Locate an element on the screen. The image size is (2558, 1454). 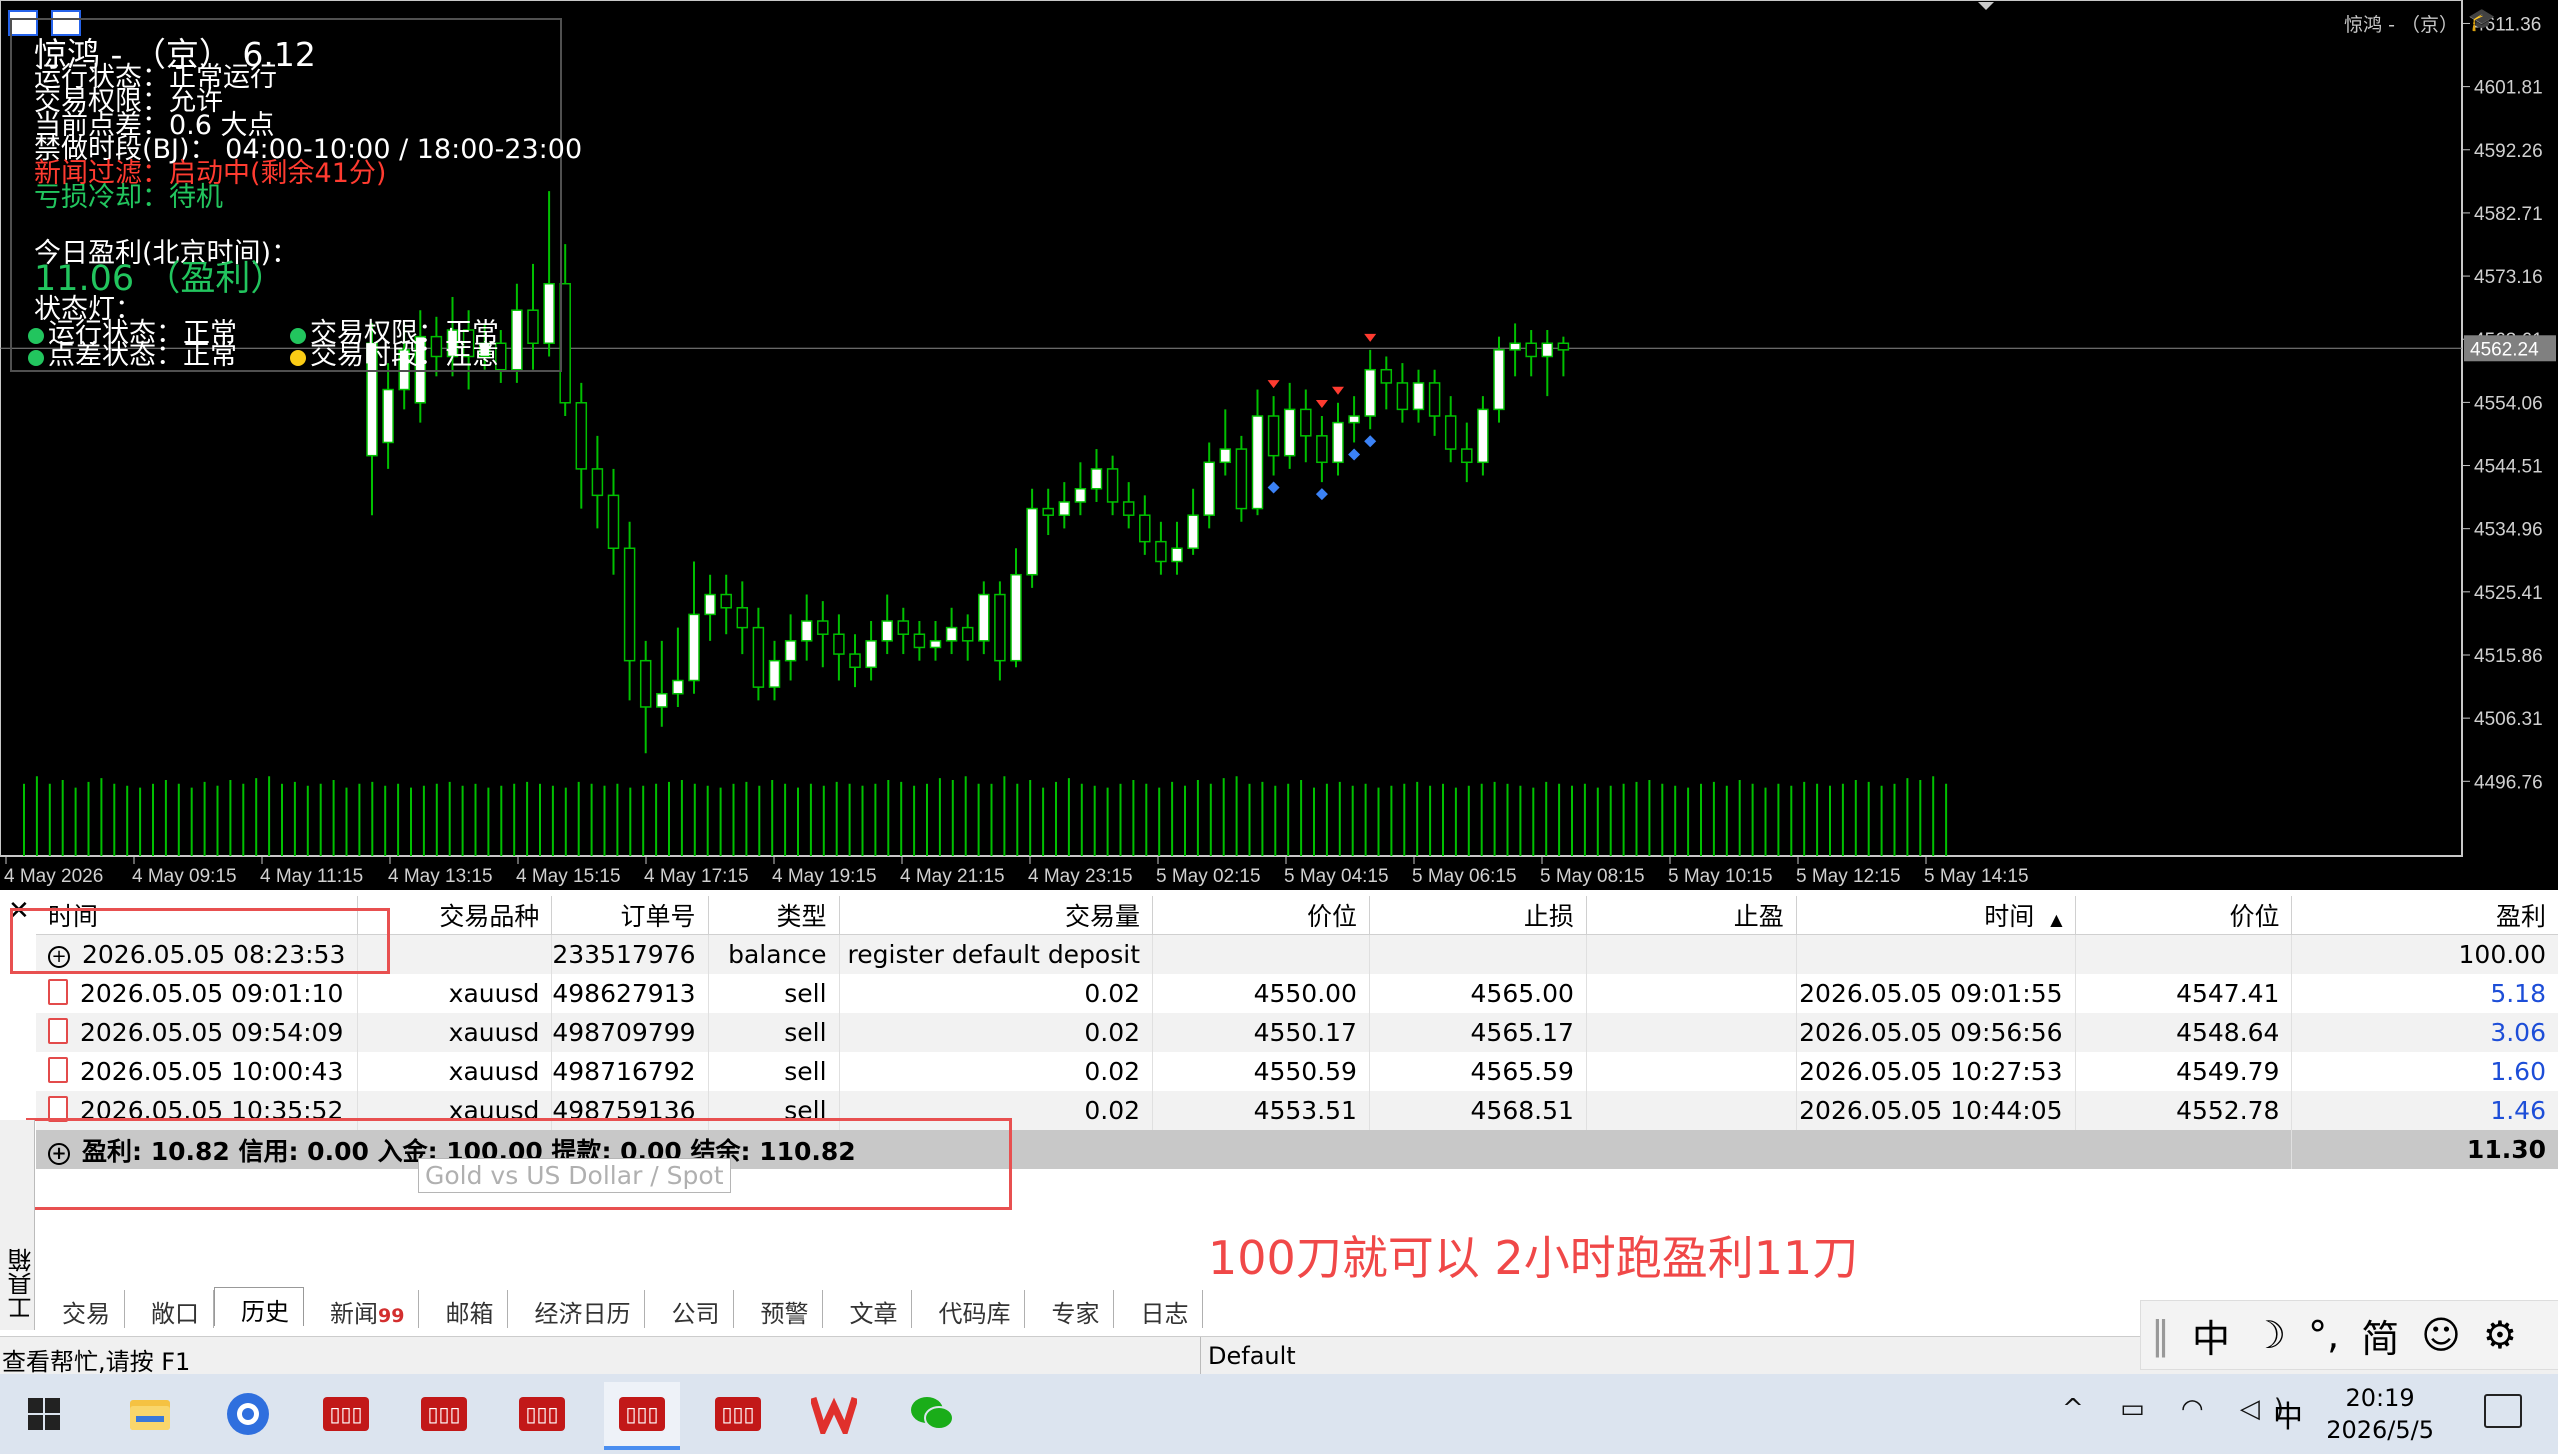
windows-start-icon is located at coordinates (44, 1414).